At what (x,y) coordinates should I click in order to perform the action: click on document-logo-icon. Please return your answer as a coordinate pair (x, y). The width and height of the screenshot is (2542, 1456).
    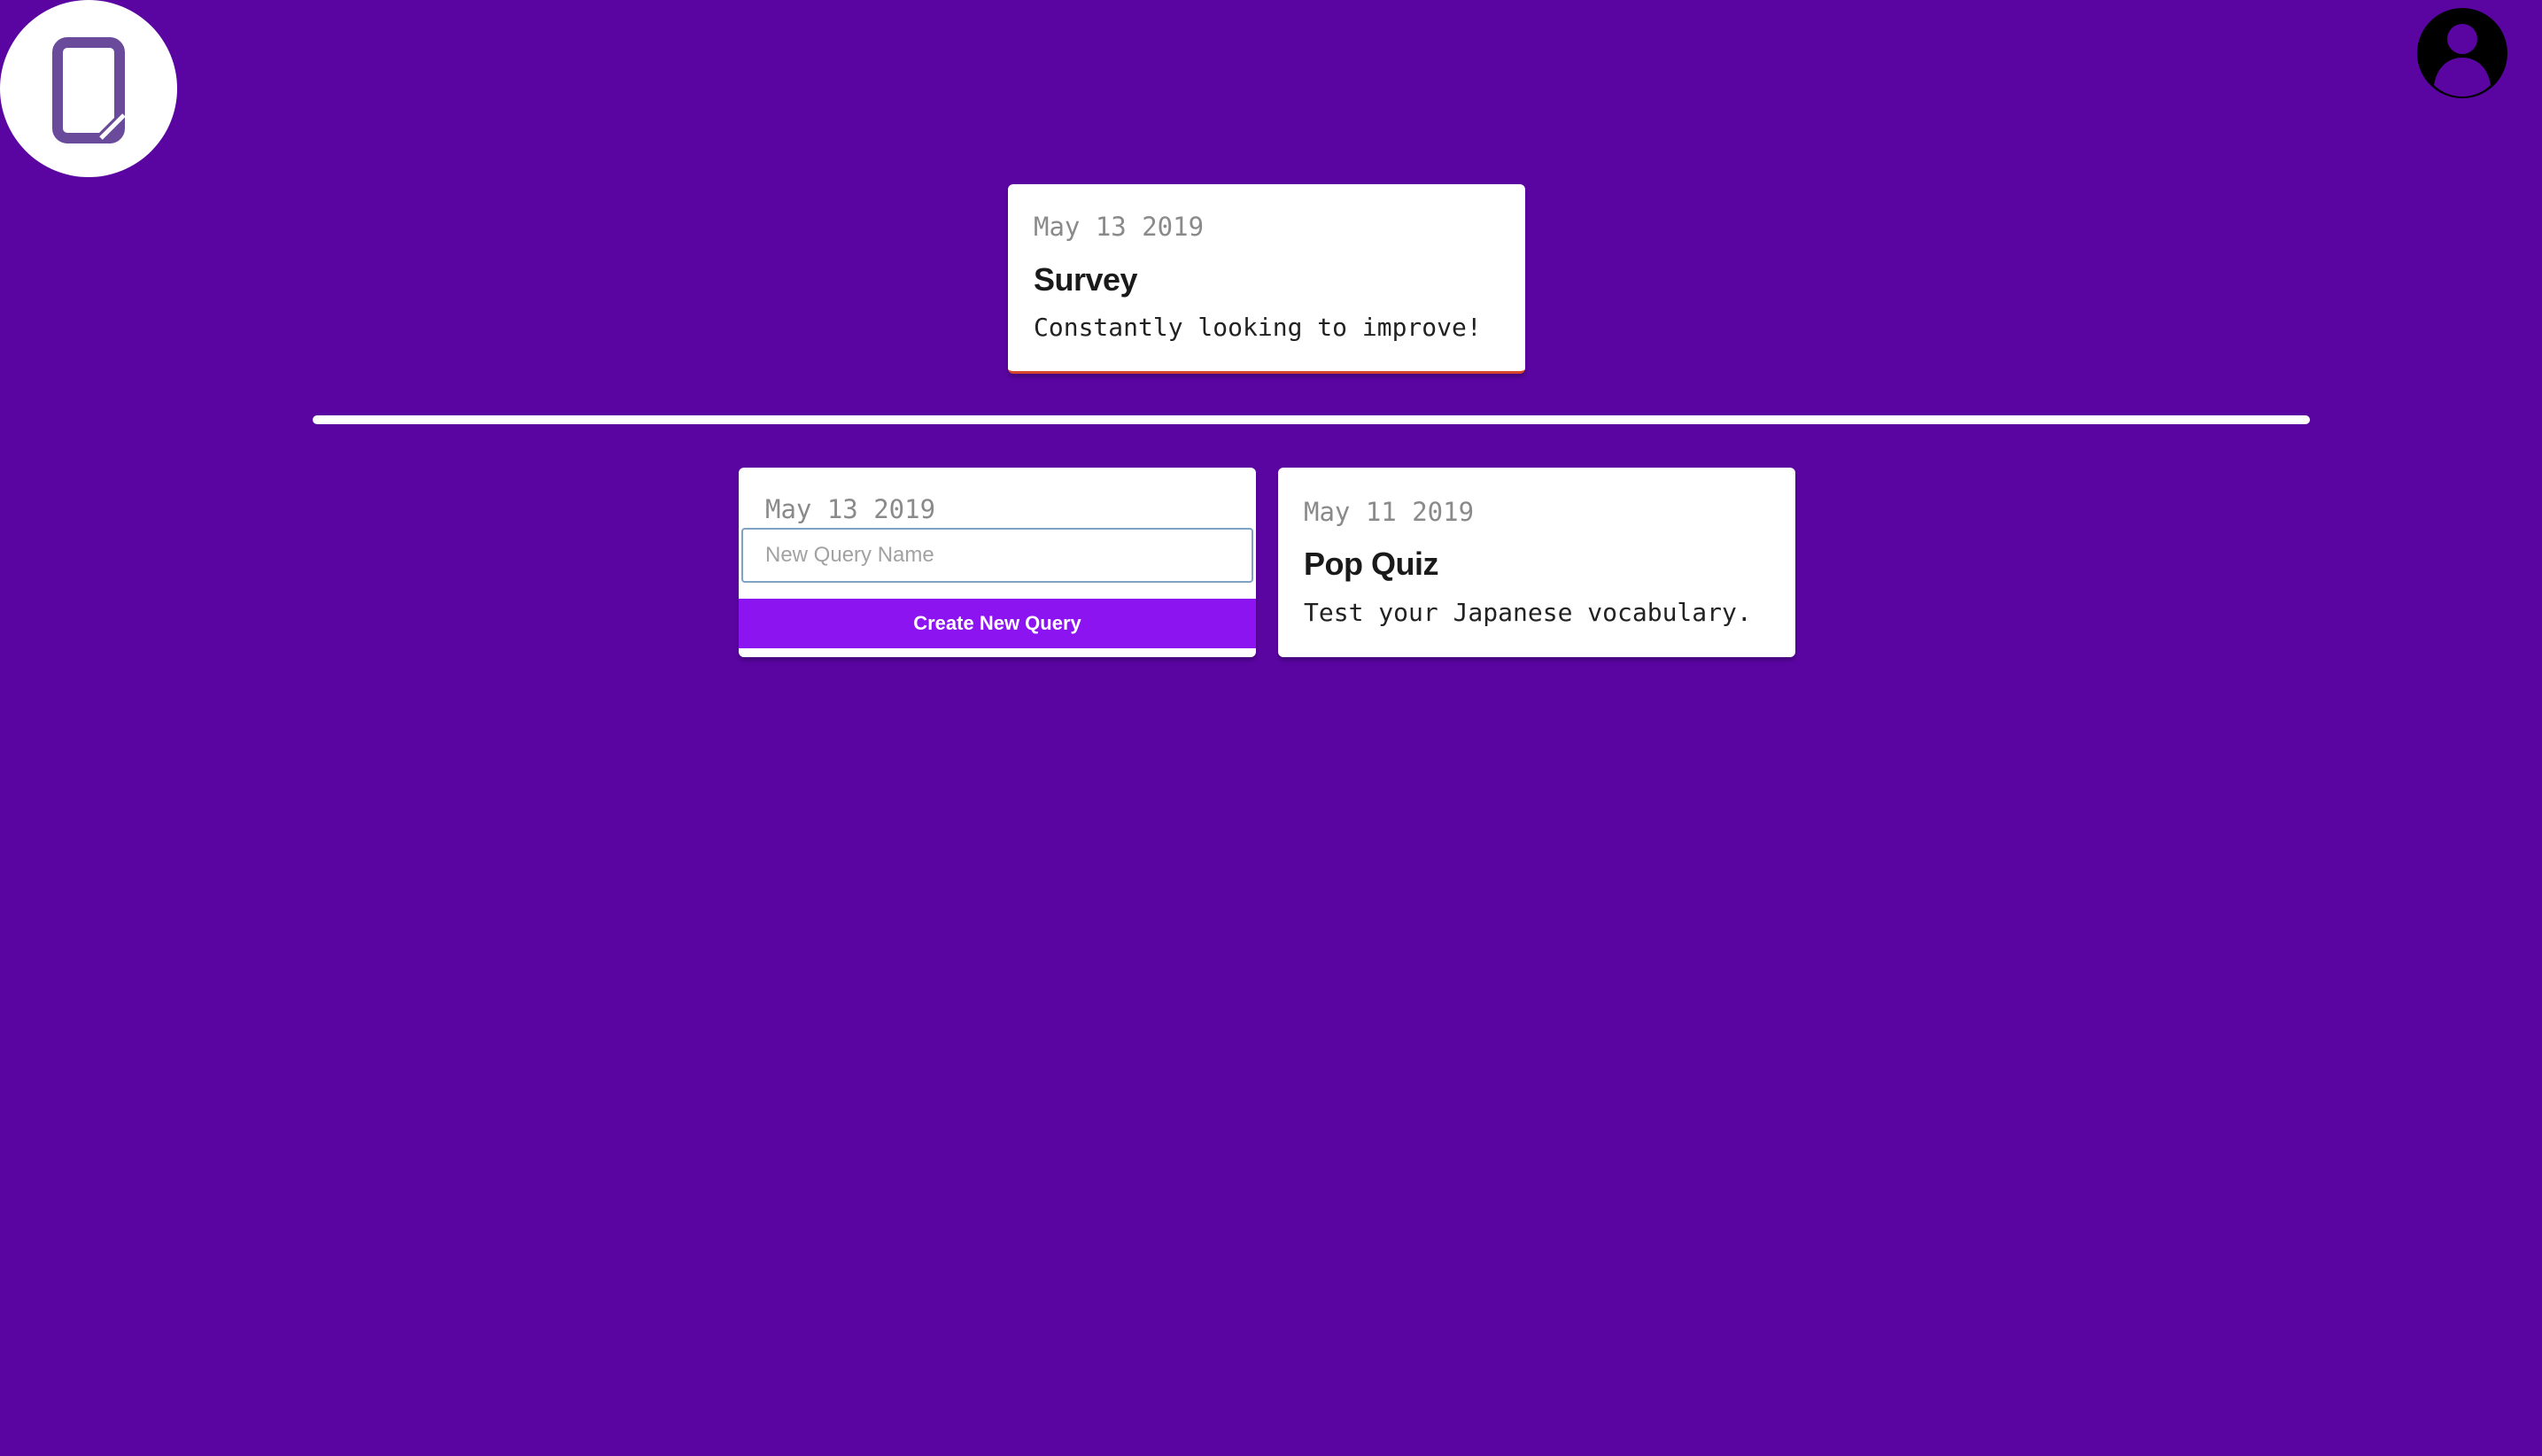
    Looking at the image, I should click on (89, 90).